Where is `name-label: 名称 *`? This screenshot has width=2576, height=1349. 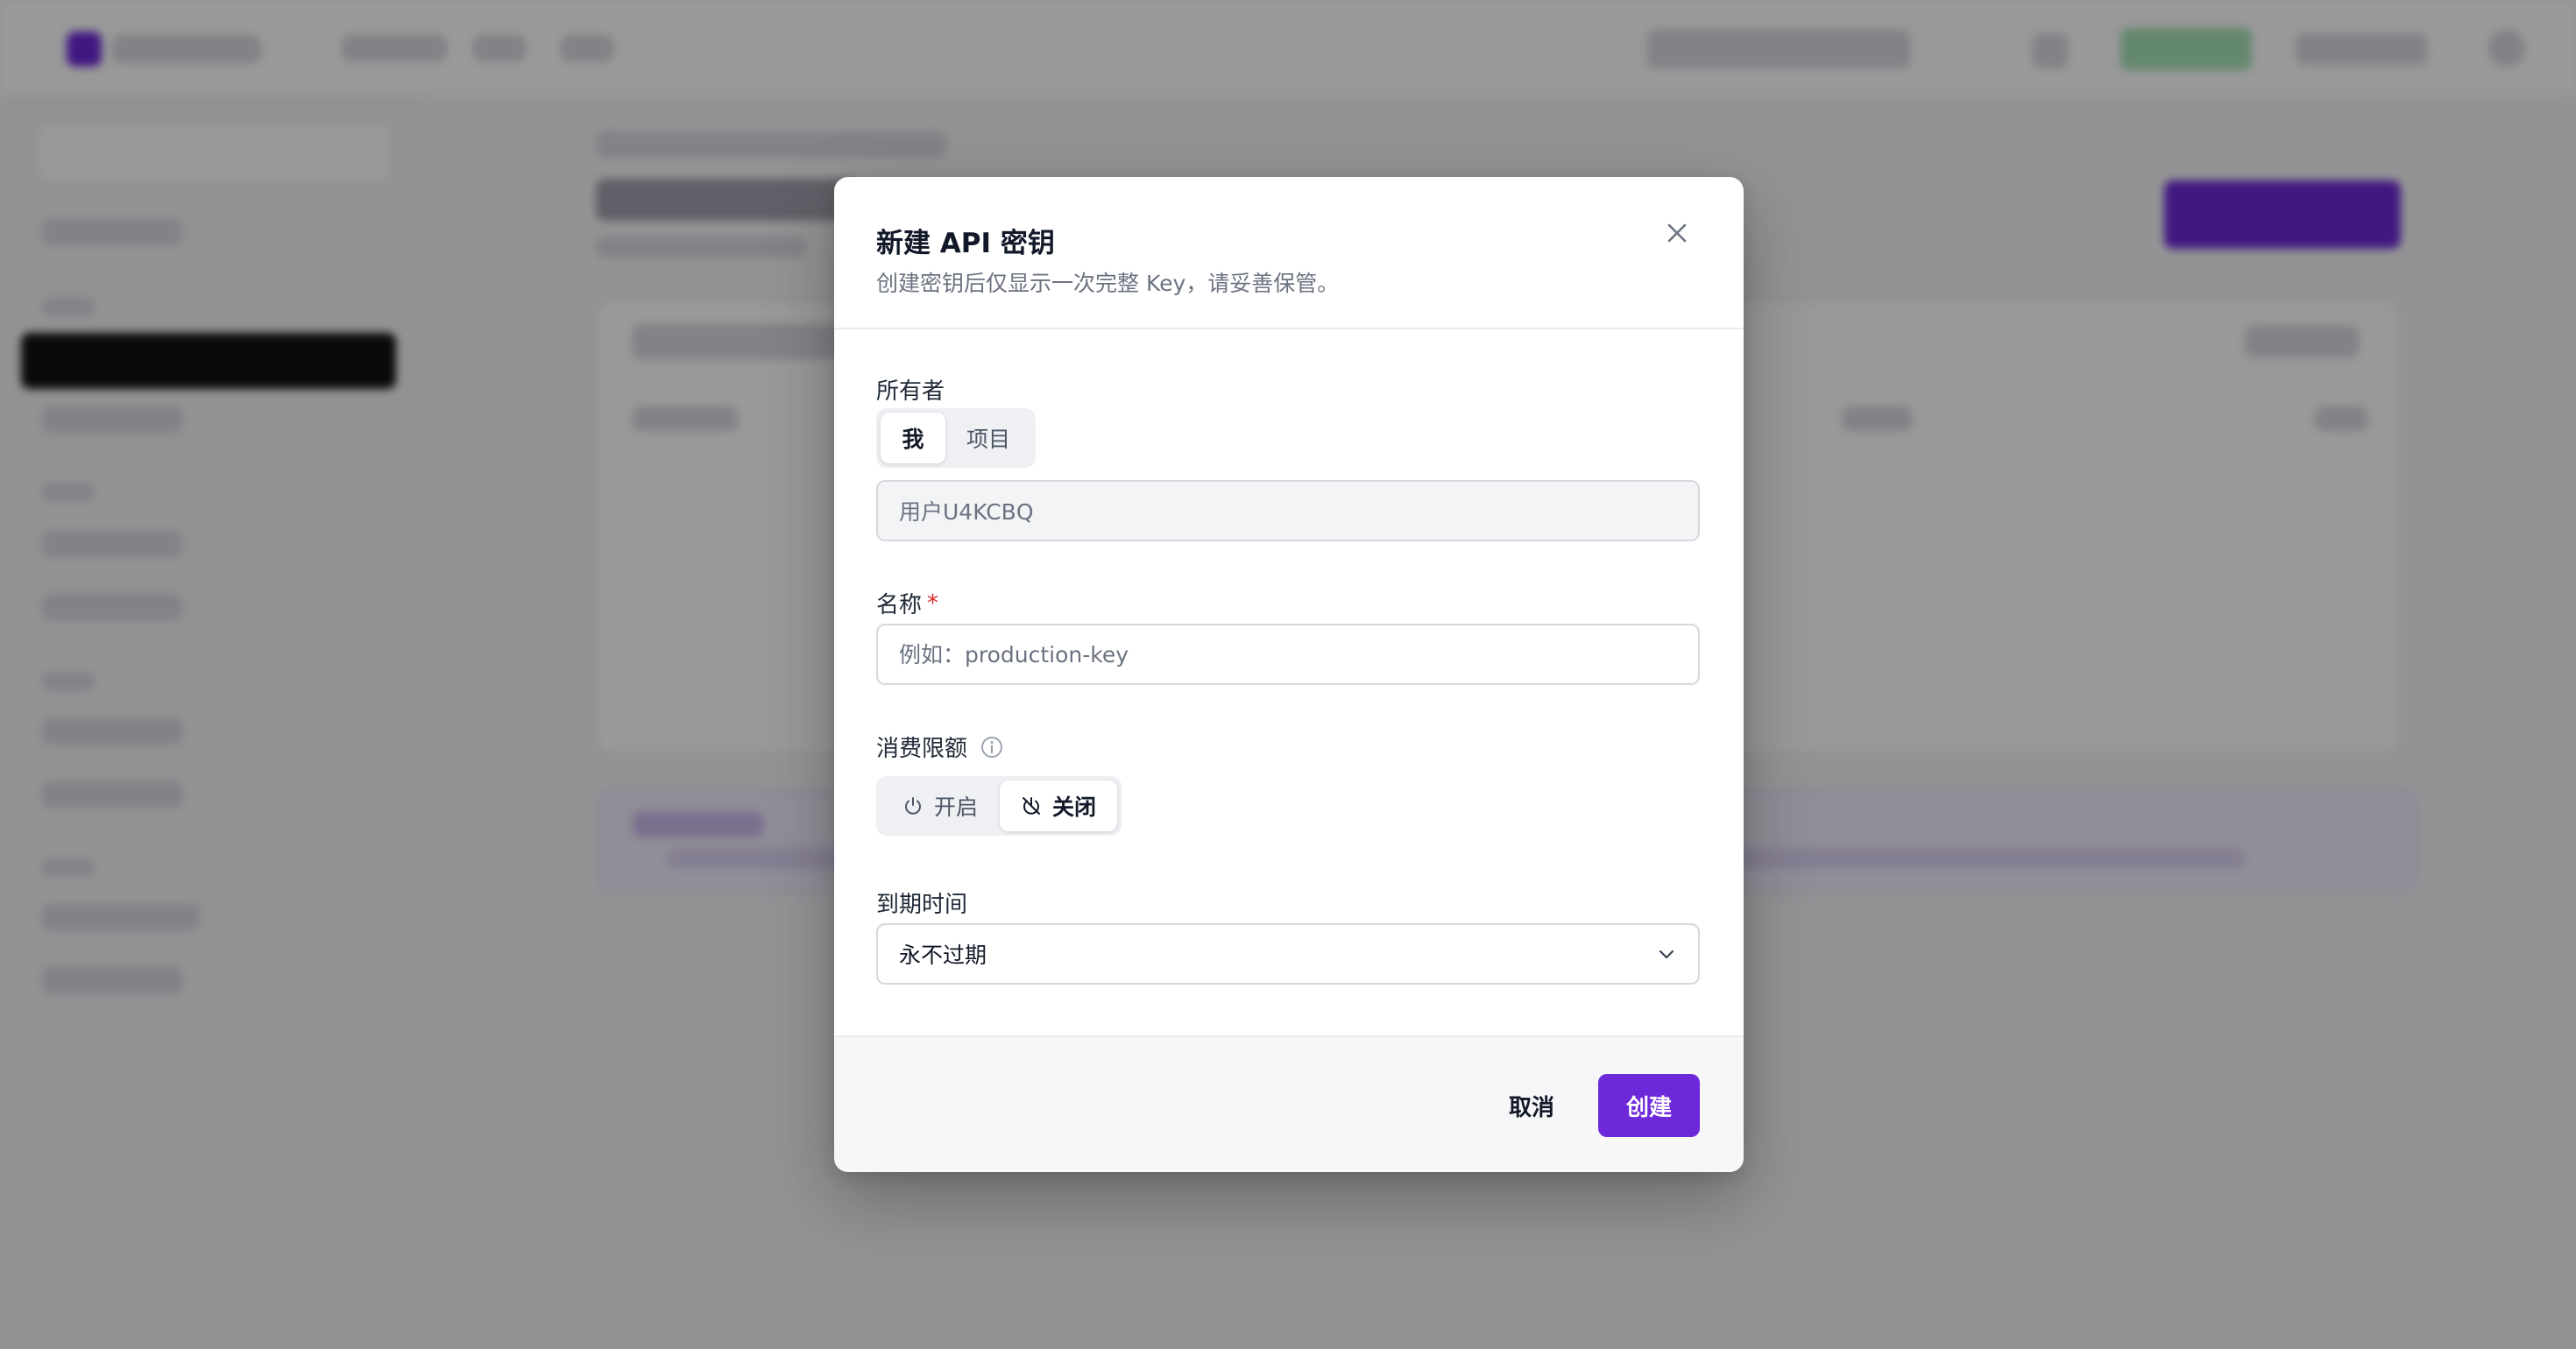
name-label: 名称 * is located at coordinates (907, 603).